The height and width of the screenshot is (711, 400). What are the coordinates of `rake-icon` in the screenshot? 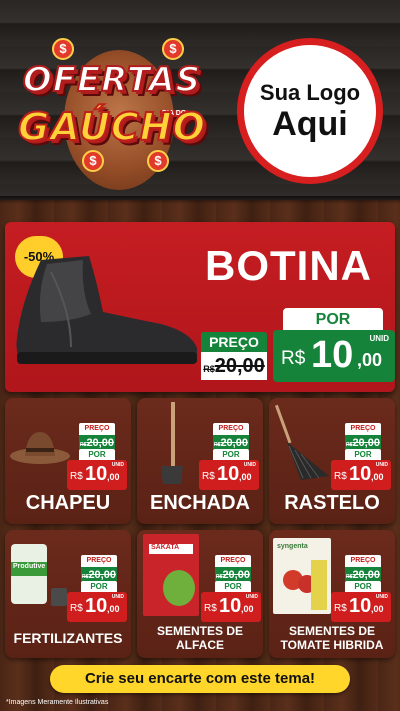 It's located at (301, 442).